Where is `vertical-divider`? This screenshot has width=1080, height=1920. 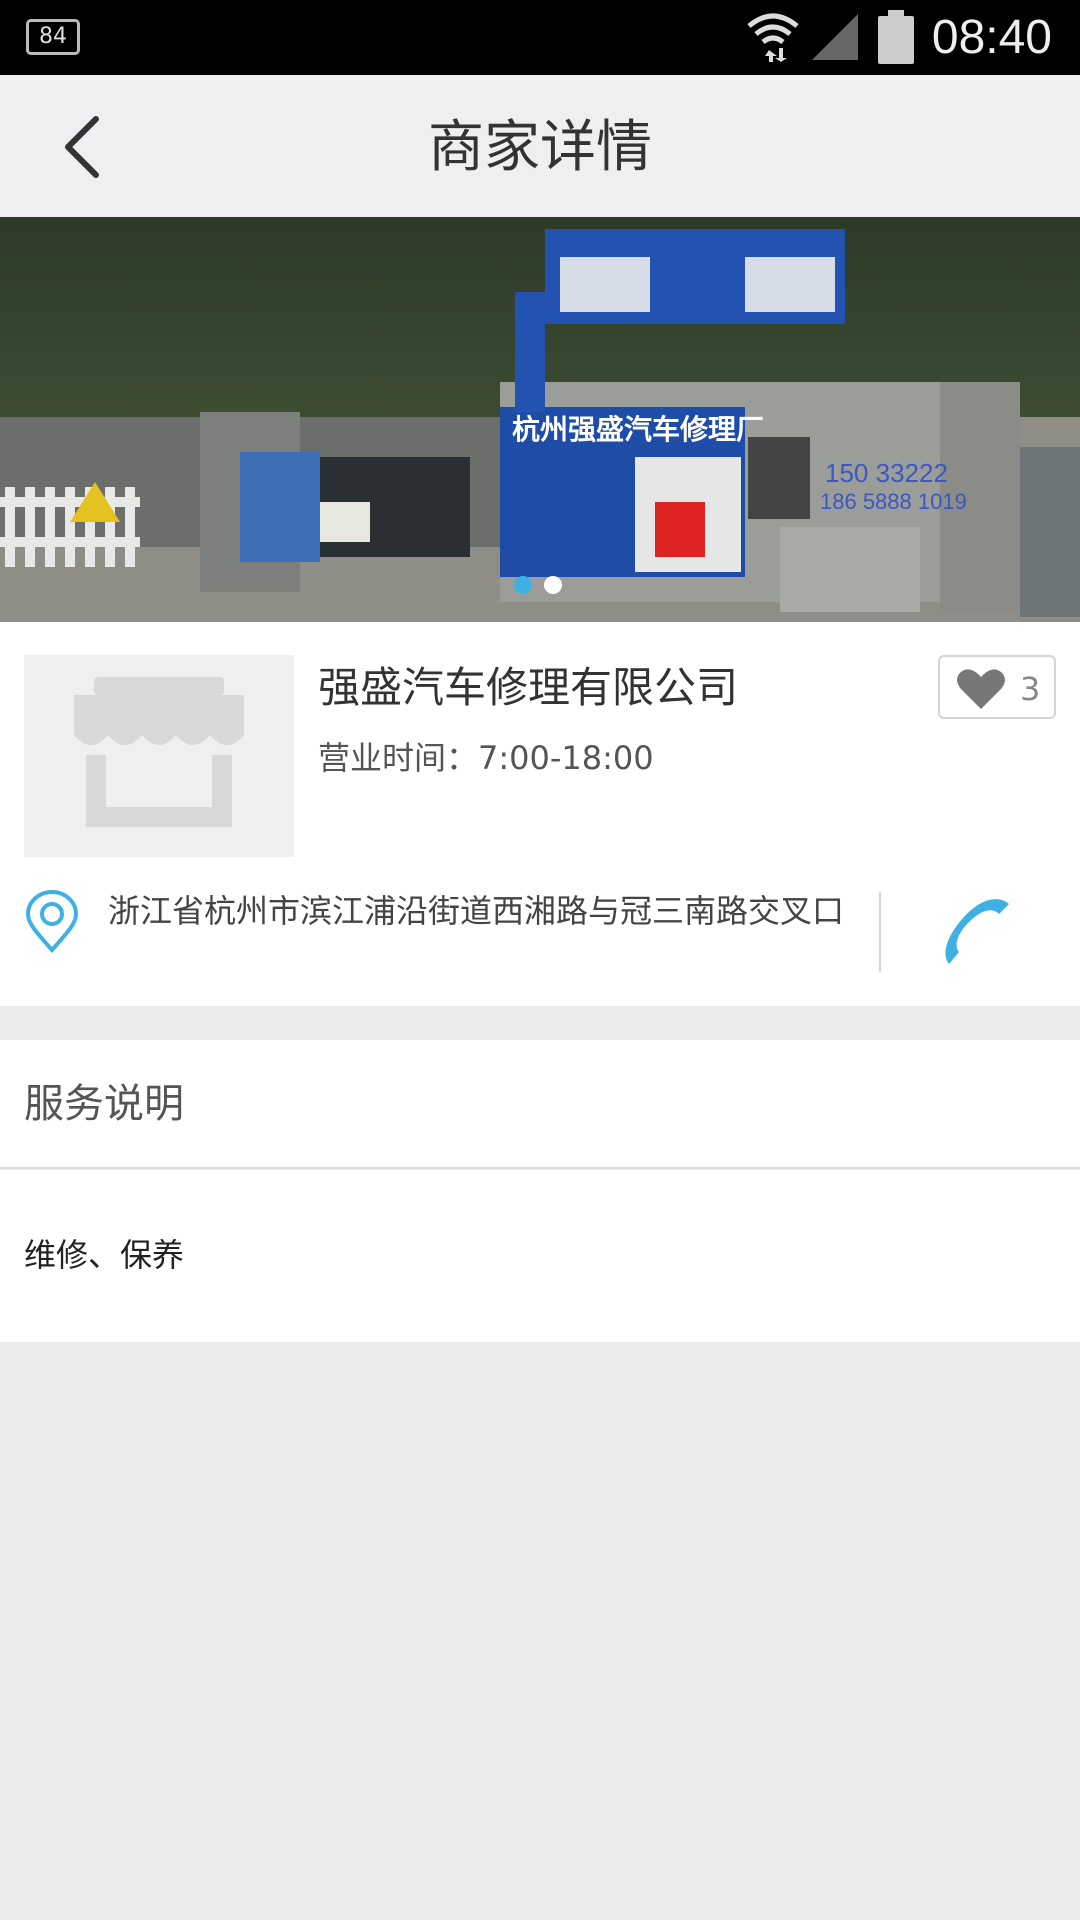 vertical-divider is located at coordinates (880, 932).